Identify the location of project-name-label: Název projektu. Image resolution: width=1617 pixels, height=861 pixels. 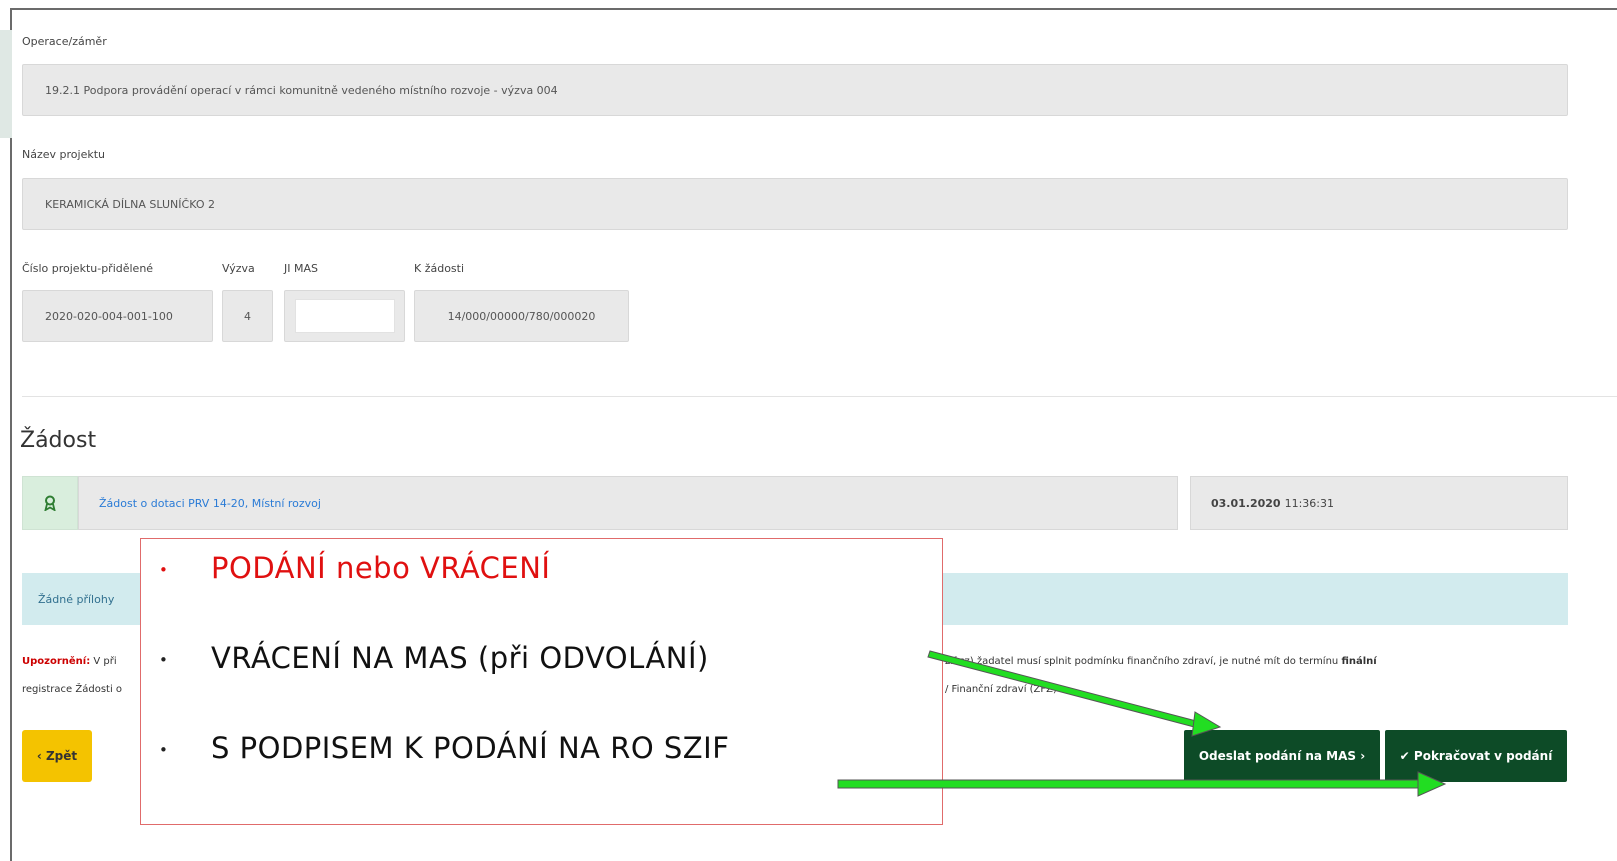
(63, 154).